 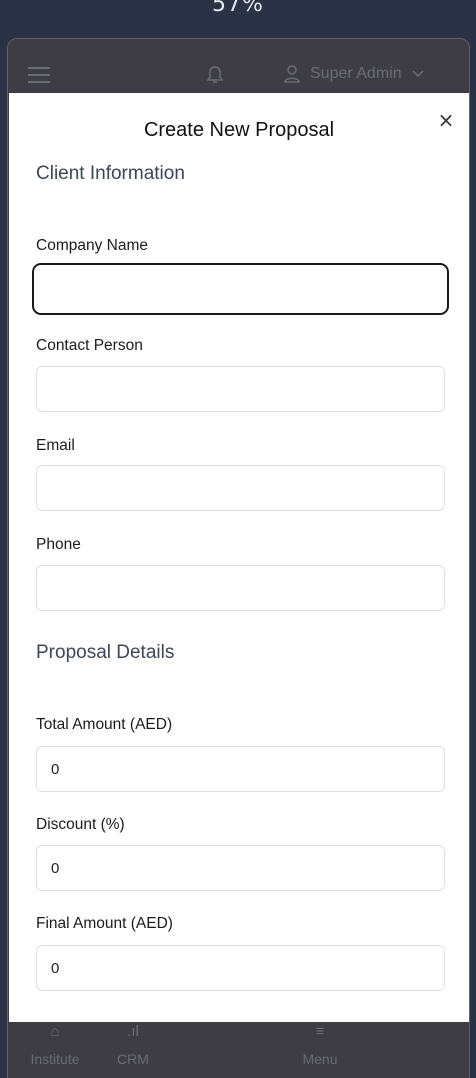 What do you see at coordinates (240, 289) in the screenshot?
I see `company-name-input` at bounding box center [240, 289].